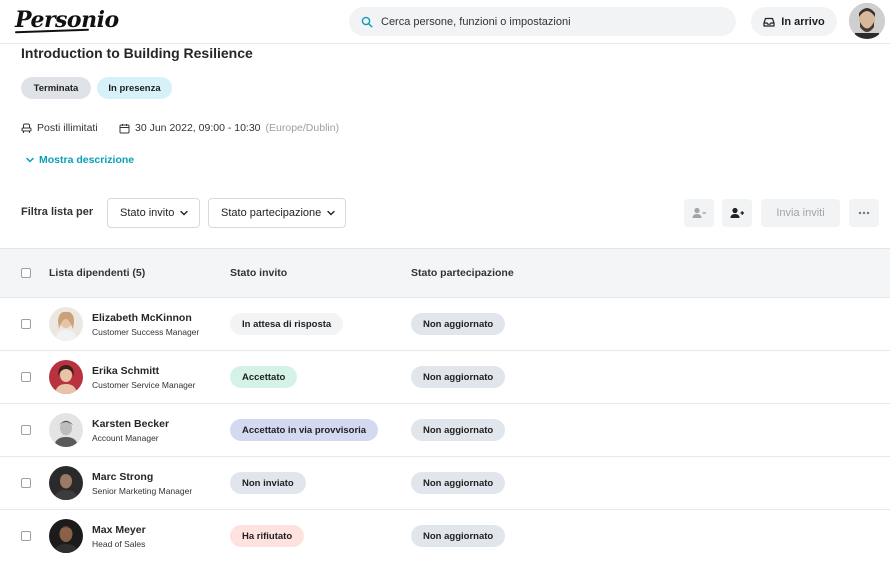  I want to click on employee-role: Customer Service Manager, so click(144, 385).